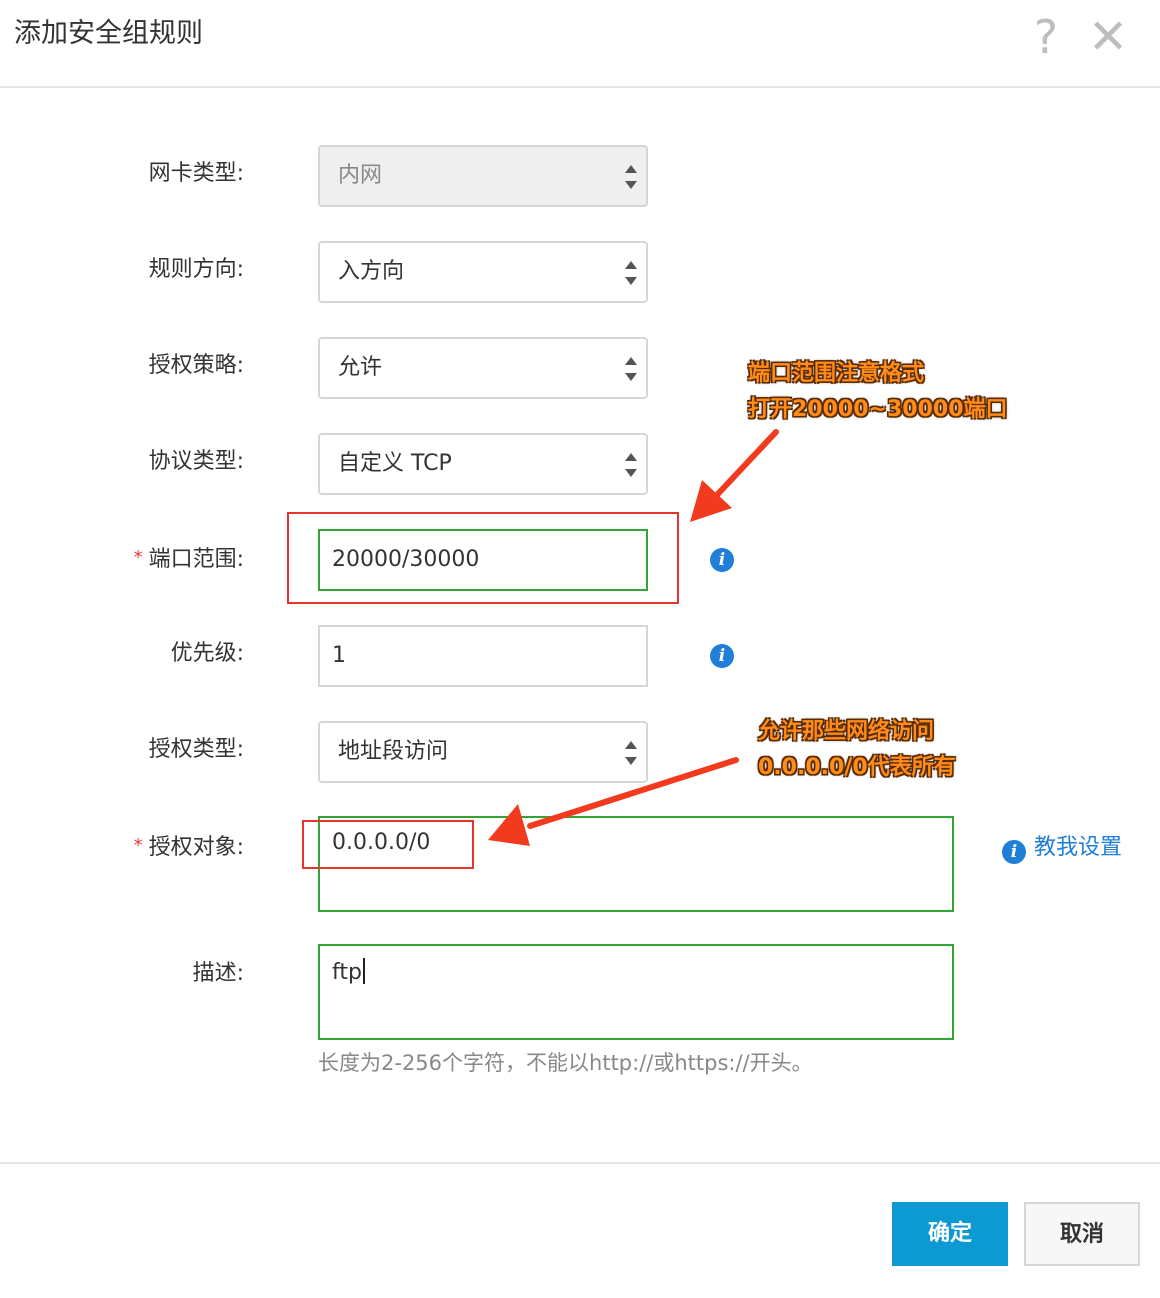 The image size is (1160, 1298). Describe the element at coordinates (1082, 1234) in the screenshot. I see `cancel-button: 取消` at that location.